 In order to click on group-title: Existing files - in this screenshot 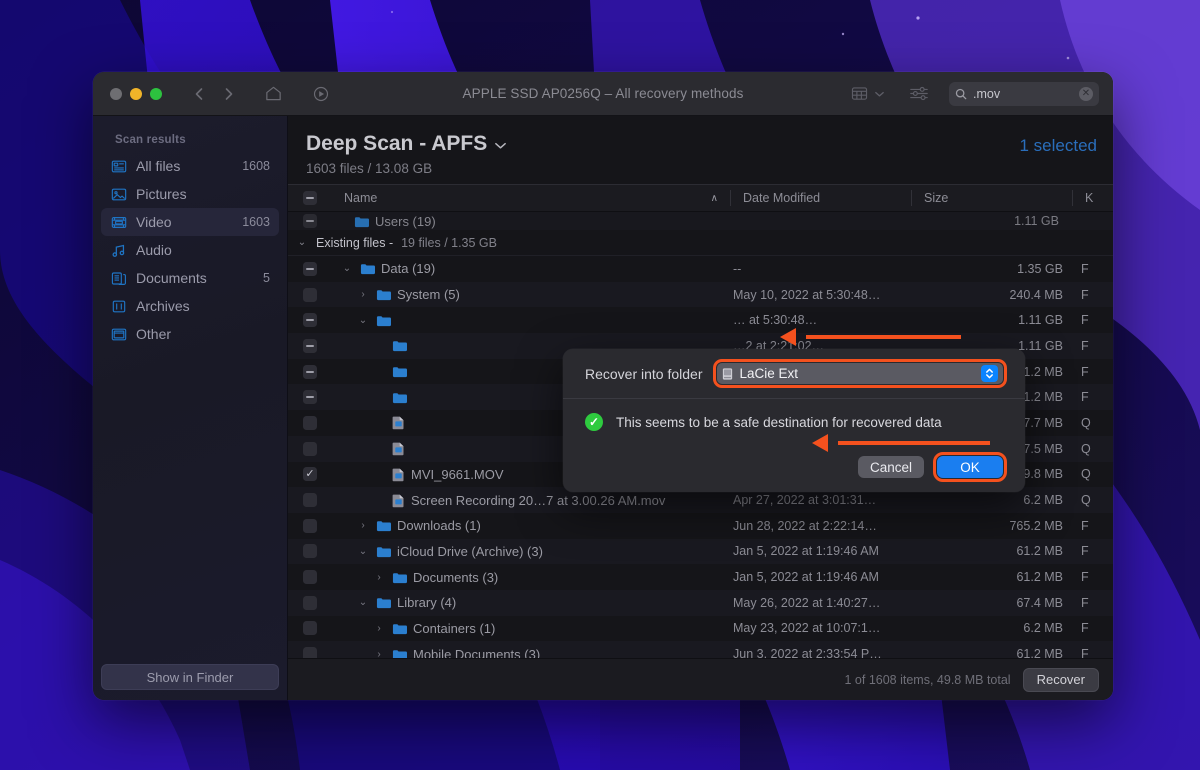, I will do `click(355, 242)`.